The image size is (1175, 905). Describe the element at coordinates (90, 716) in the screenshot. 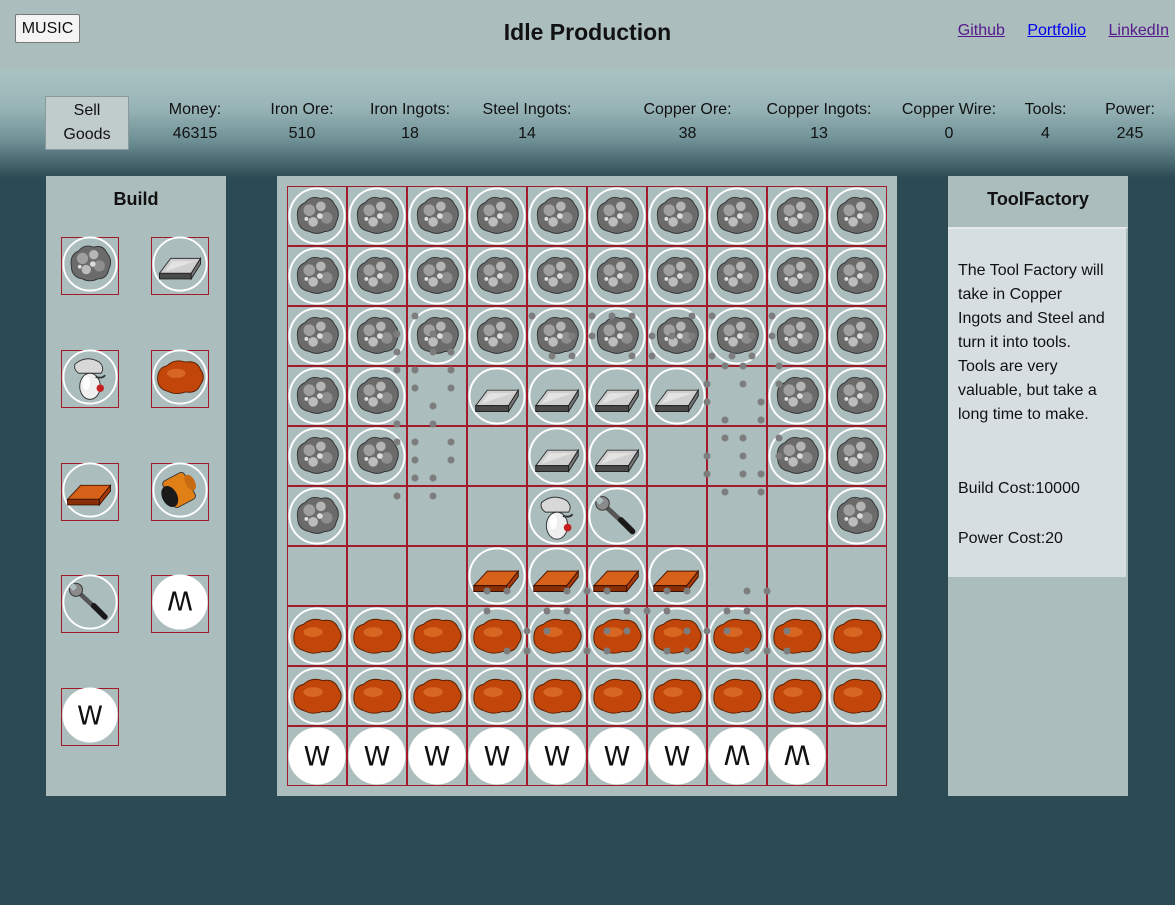

I see `build-power-w: W` at that location.